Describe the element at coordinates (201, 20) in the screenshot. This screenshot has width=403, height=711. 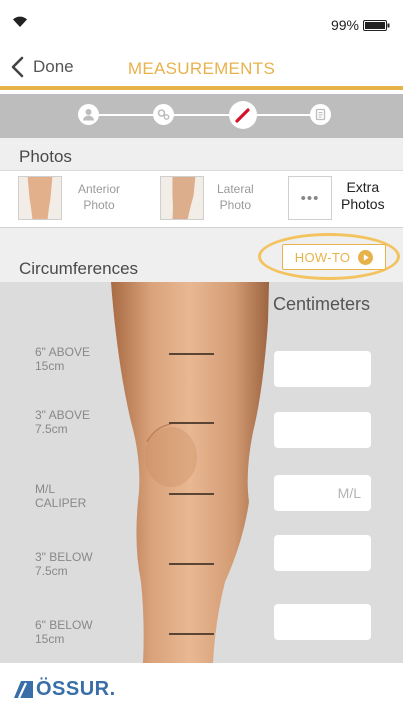
I see `status-bar: 99%` at that location.